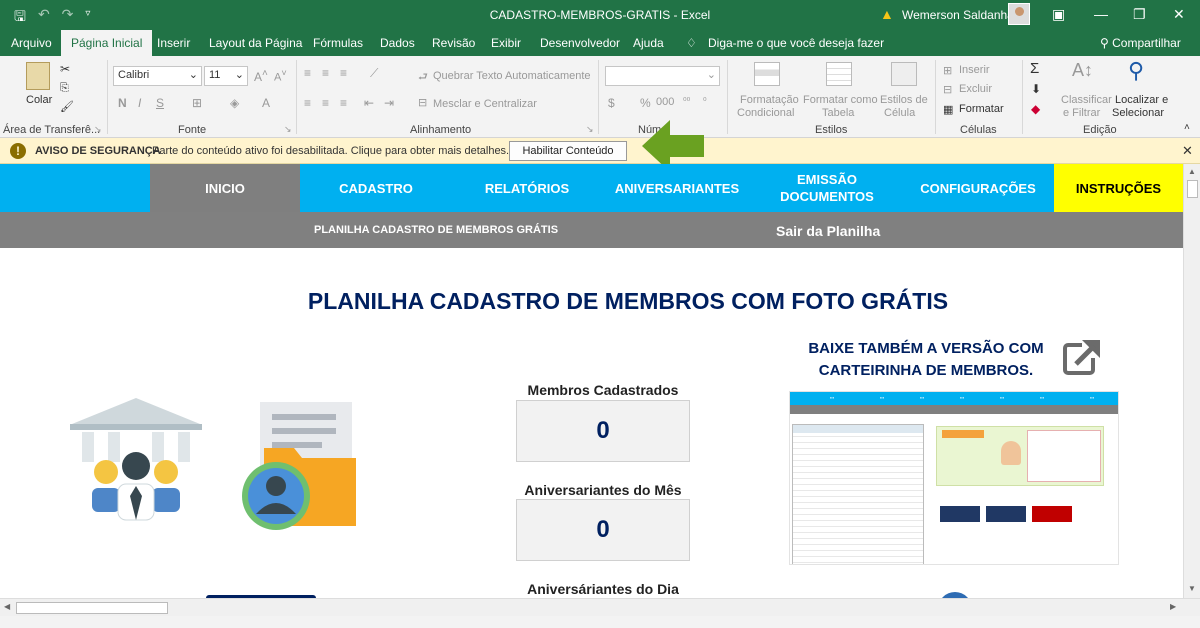  I want to click on restore-icon: ❐, so click(1139, 14).